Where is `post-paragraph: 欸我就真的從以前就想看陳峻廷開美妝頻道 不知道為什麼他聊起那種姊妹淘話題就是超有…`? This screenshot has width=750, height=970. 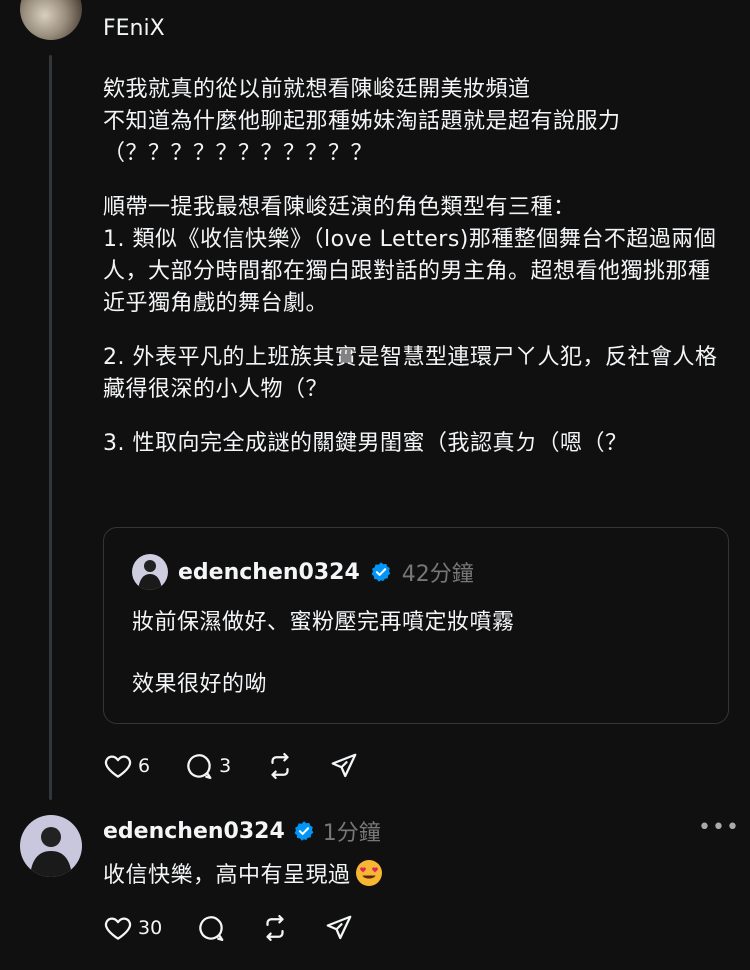
post-paragraph: 欸我就真的從以前就想看陳峻廷開美妝頻道 不知道為什麼他聊起那種姊妹淘話題就是超有… is located at coordinates (362, 121).